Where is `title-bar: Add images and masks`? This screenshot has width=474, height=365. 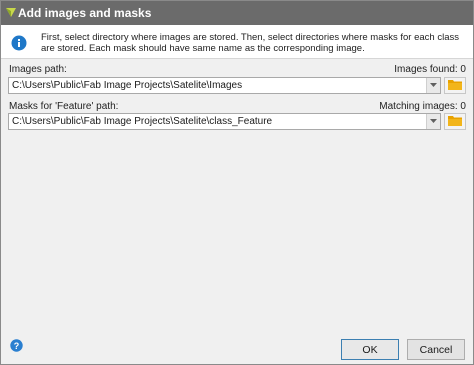 title-bar: Add images and masks is located at coordinates (237, 13).